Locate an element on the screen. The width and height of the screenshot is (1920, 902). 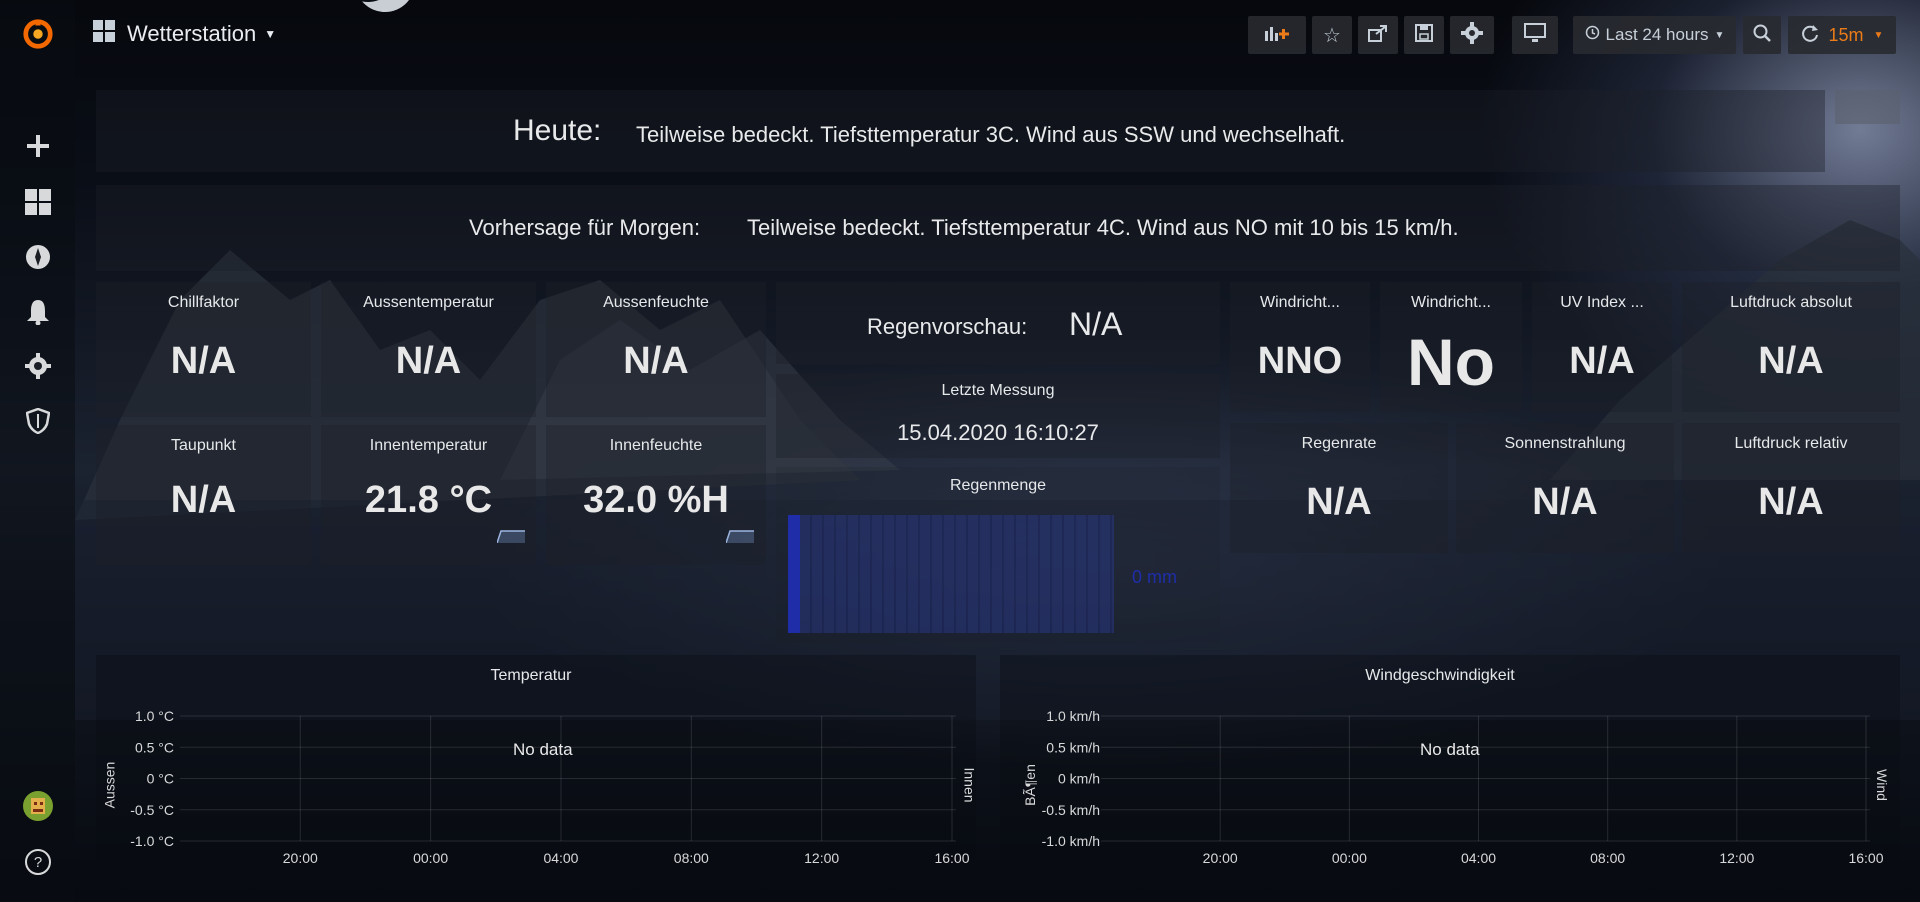
time-range-picker: Last 24 hours ▼ is located at coordinates (1654, 35).